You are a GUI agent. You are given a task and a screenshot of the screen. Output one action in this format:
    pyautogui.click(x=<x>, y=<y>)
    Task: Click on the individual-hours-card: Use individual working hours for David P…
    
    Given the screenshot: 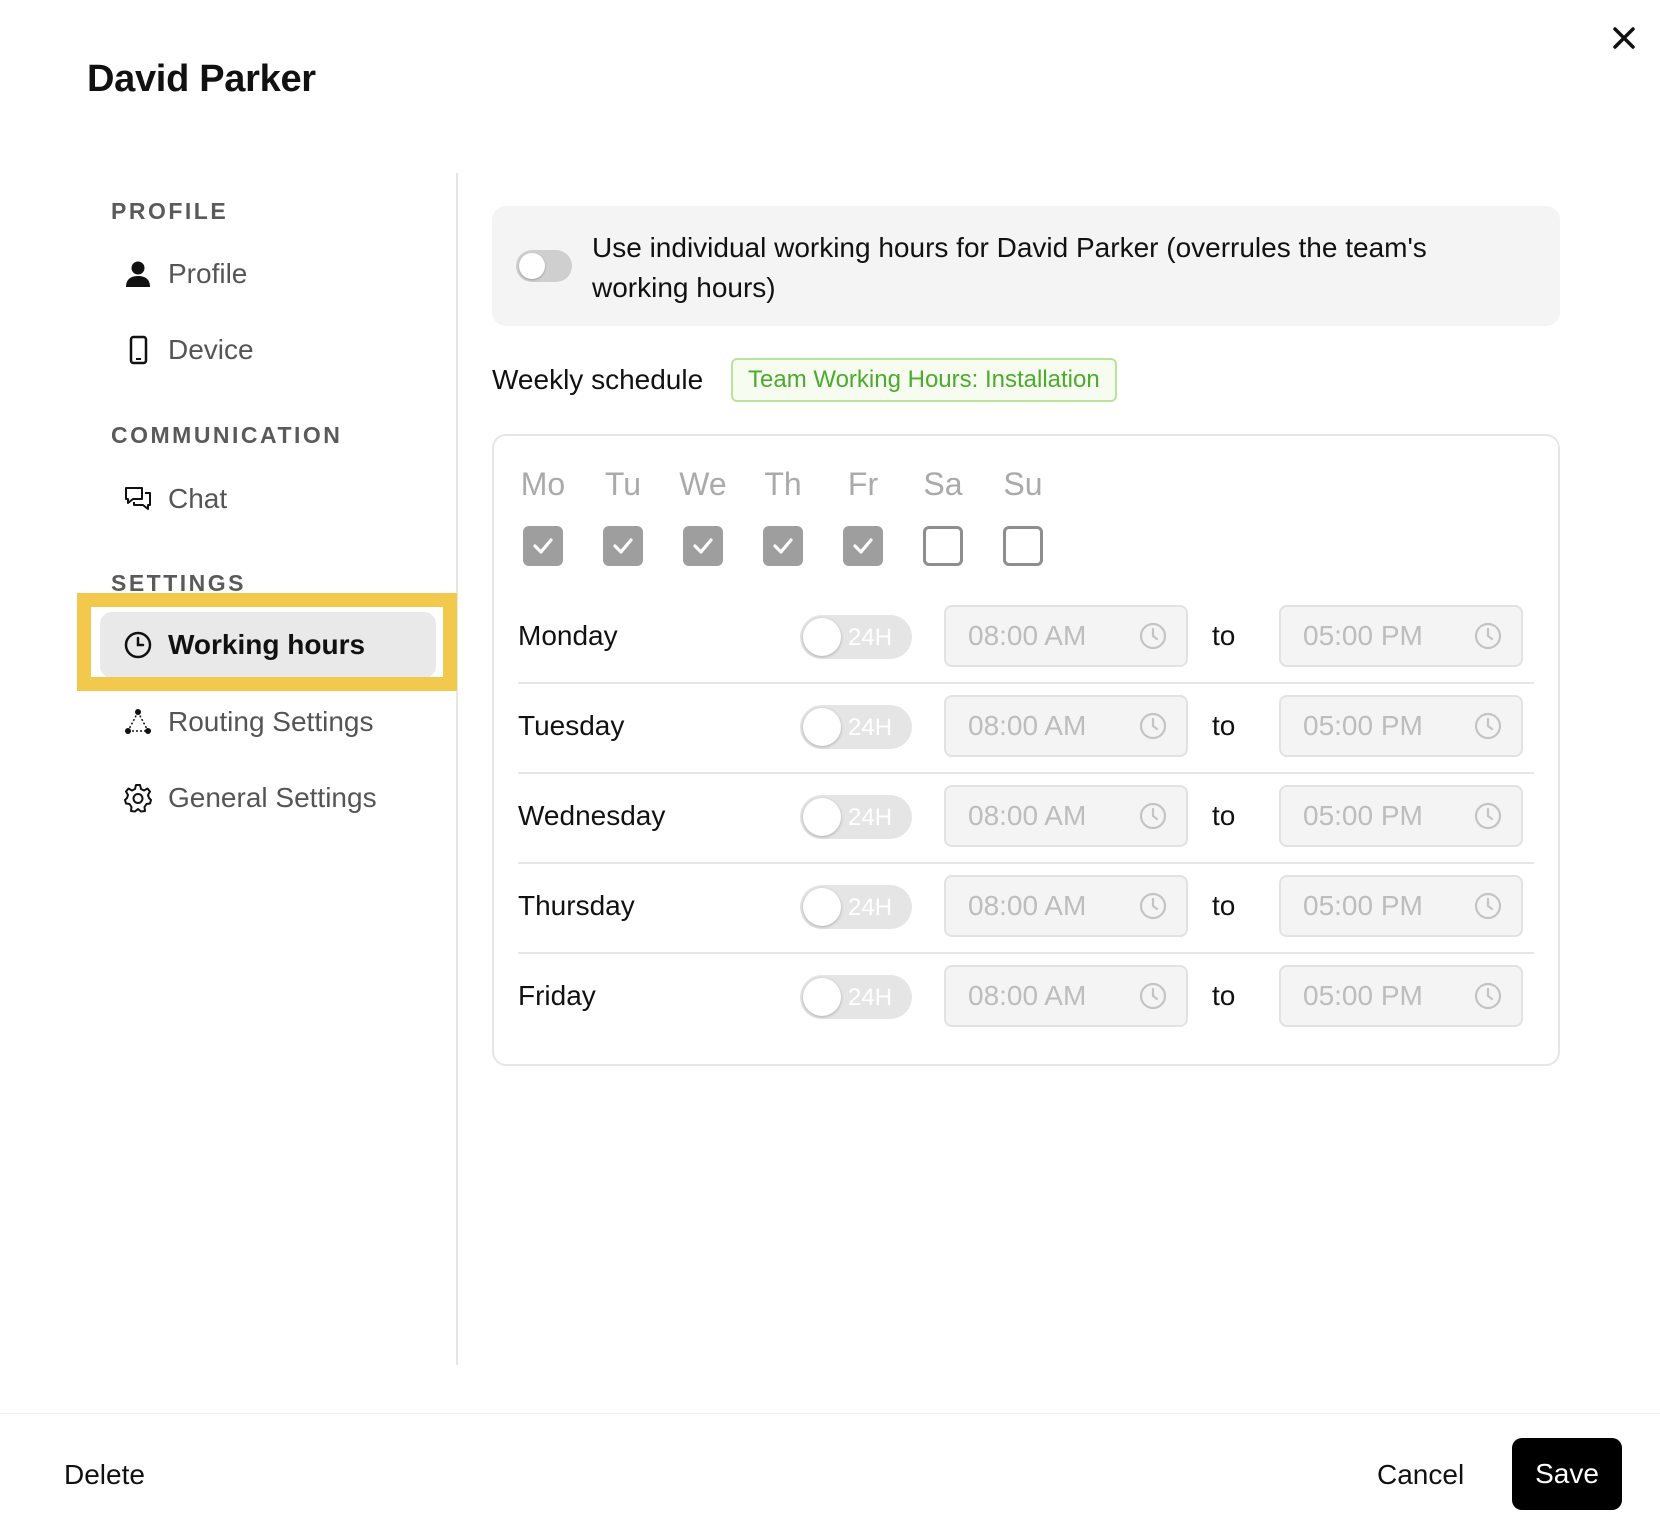 What is the action you would take?
    pyautogui.click(x=1026, y=266)
    